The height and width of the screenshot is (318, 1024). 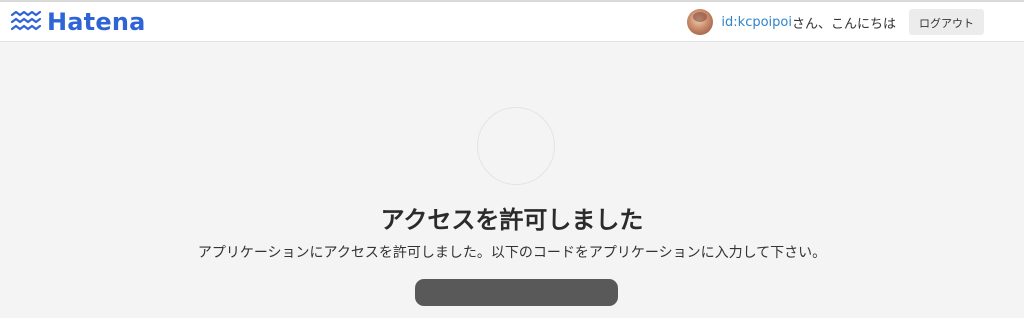 What do you see at coordinates (516, 146) in the screenshot?
I see `app-icon` at bounding box center [516, 146].